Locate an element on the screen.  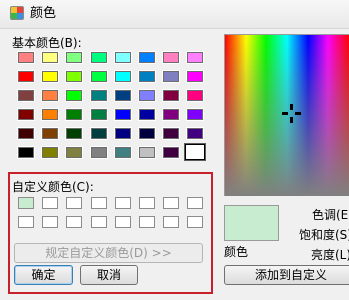
define-custom-colors-button: 规定自定义颜色(D) >> is located at coordinates (108, 253).